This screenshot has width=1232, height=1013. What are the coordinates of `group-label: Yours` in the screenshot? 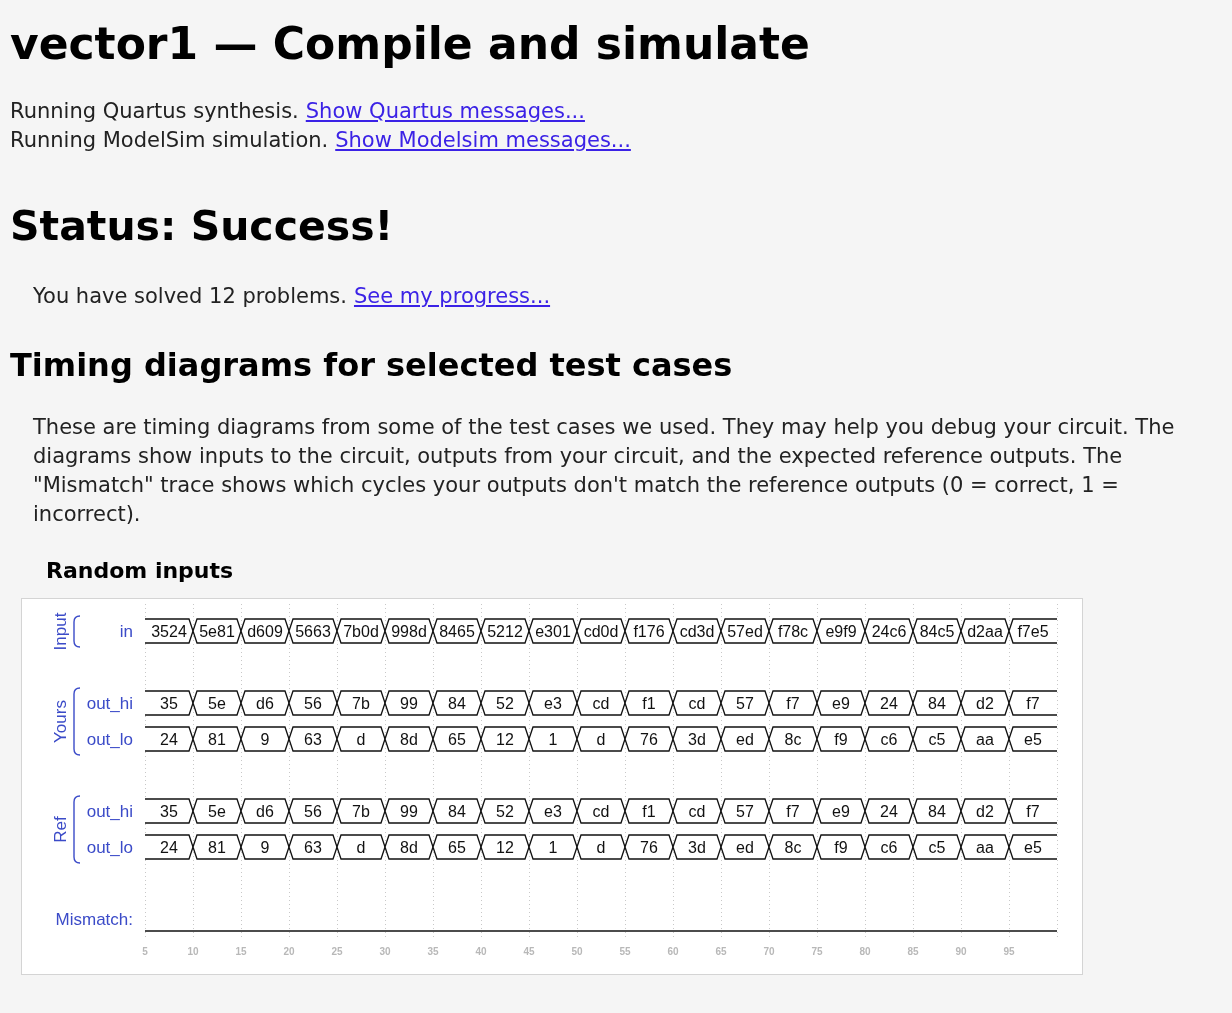 It's located at (60, 721).